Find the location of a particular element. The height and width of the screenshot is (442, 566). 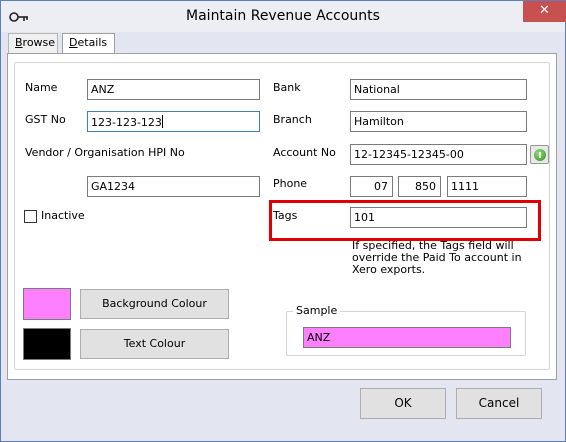

ok-button: OK is located at coordinates (403, 403).